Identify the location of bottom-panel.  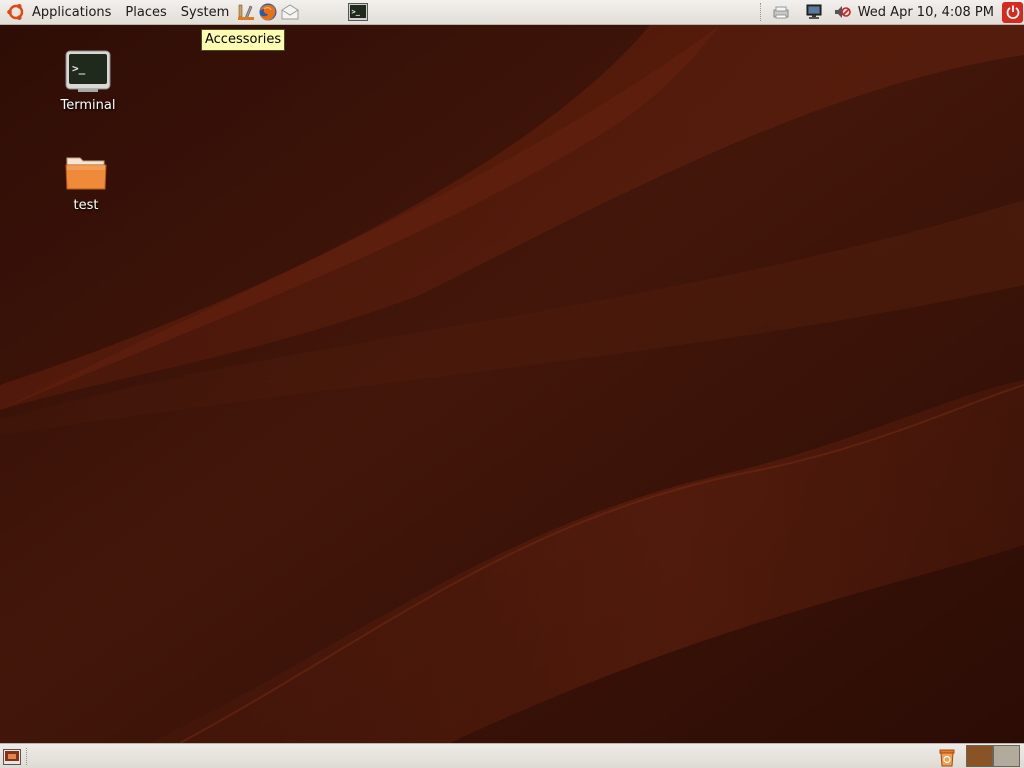
(512, 755).